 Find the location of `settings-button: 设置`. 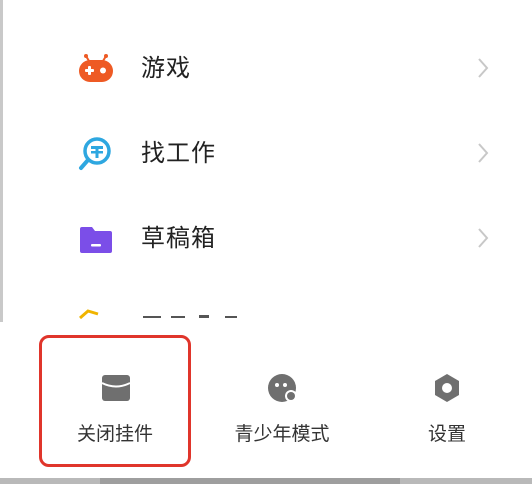

settings-button: 设置 is located at coordinates (447, 400).